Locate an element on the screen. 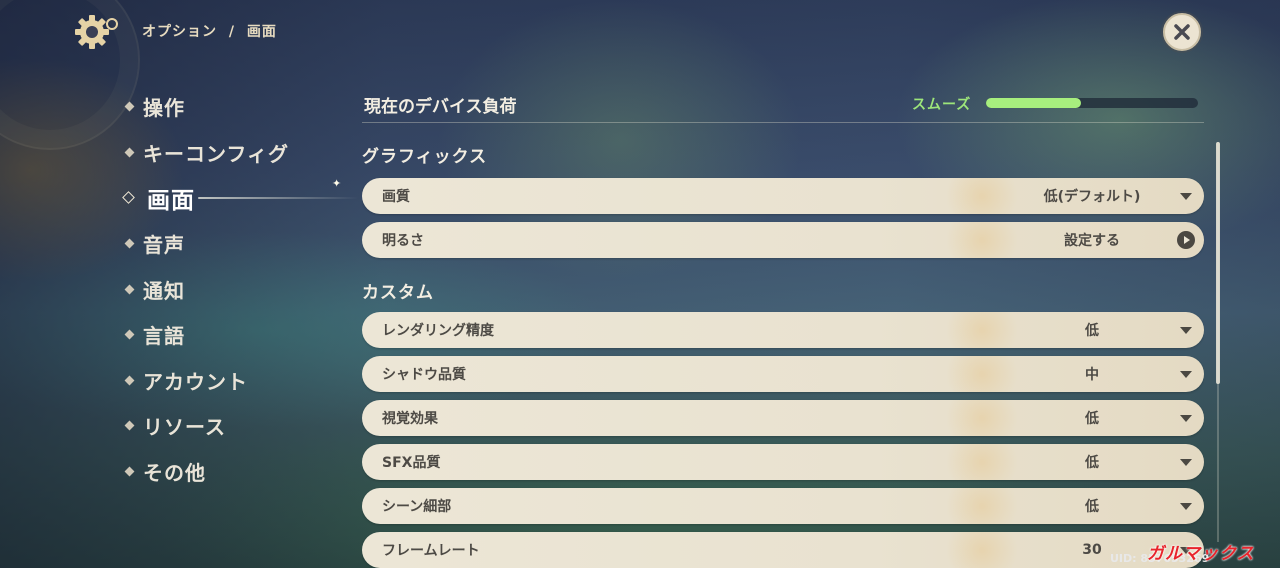 The width and height of the screenshot is (1280, 568). sidebar-item-audio: 音声 is located at coordinates (238, 244).